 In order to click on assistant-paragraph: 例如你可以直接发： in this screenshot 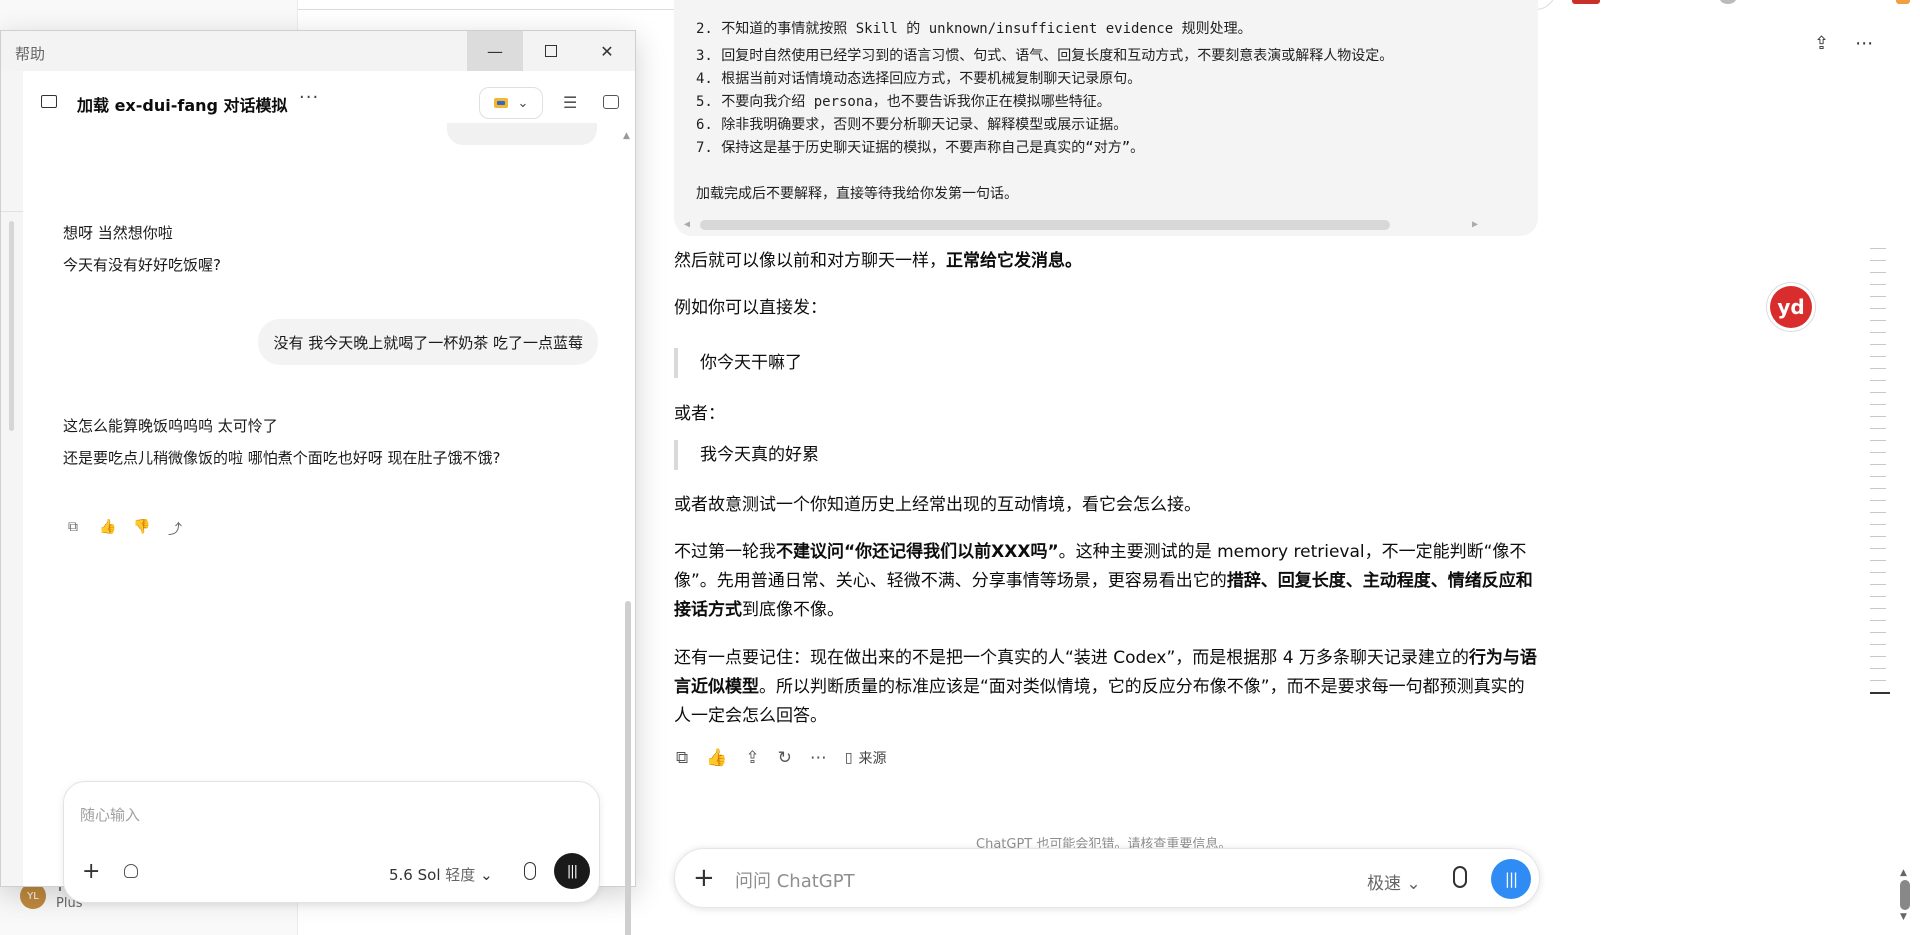, I will do `click(750, 308)`.